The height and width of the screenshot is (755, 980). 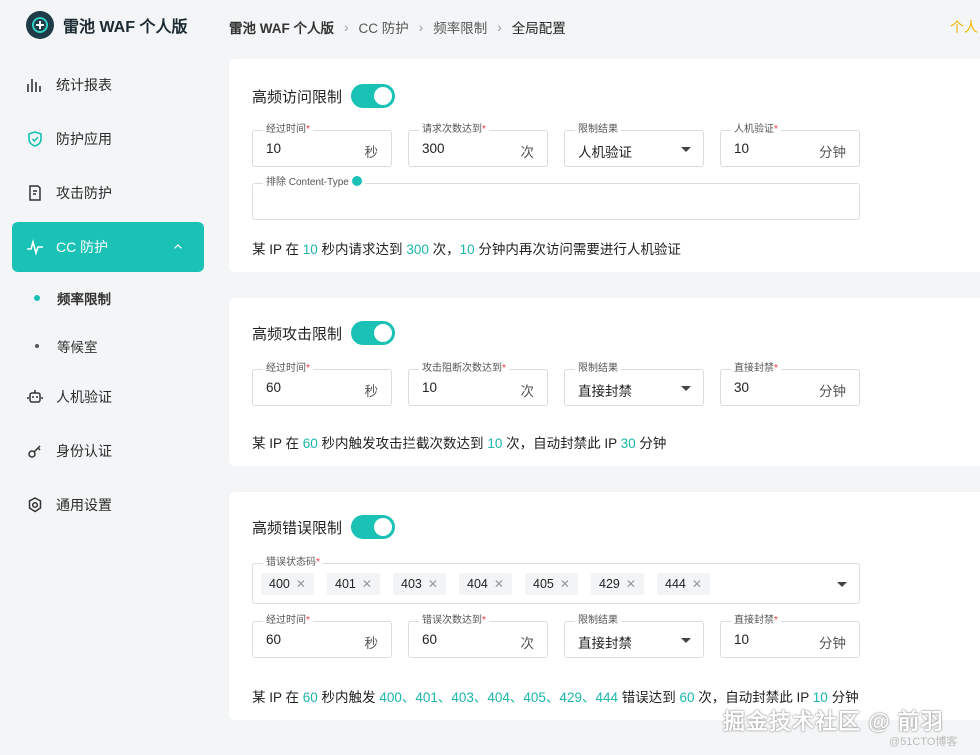 What do you see at coordinates (362, 249) in the screenshot?
I see `summary-text: 秒内请求达到` at bounding box center [362, 249].